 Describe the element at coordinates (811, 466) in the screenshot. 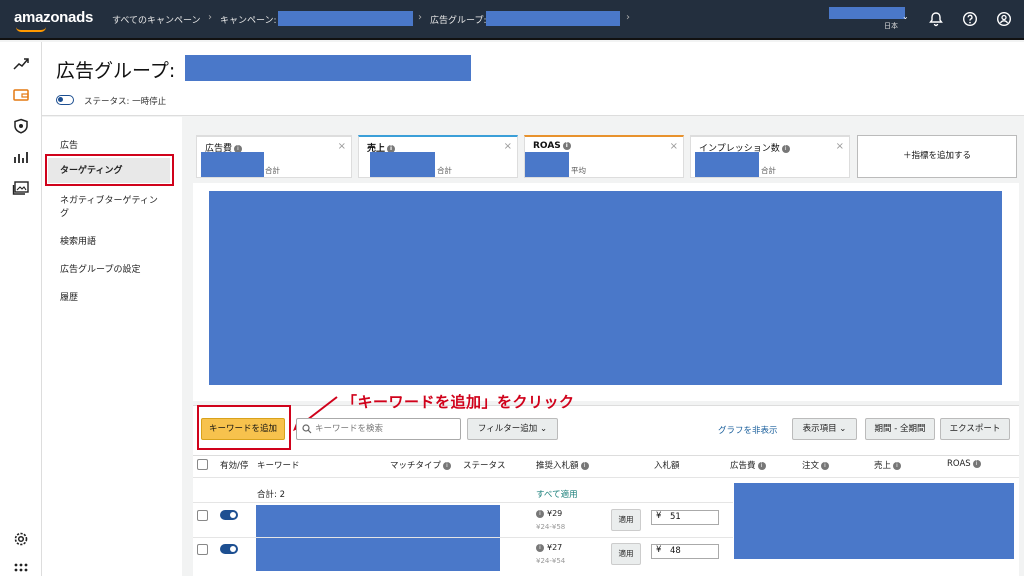

I see `header-orders-label: 注文` at that location.